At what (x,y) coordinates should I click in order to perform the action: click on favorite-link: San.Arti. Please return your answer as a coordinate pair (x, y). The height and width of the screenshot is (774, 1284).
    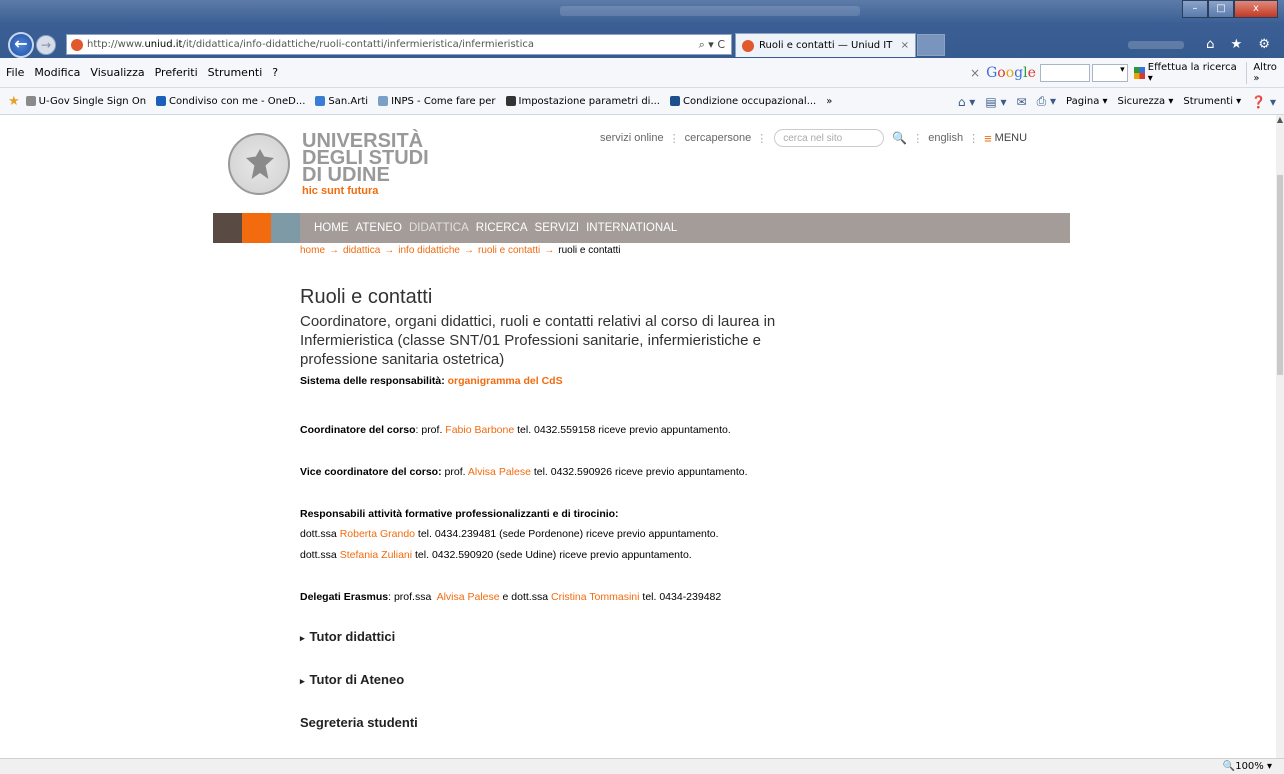
    Looking at the image, I should click on (341, 101).